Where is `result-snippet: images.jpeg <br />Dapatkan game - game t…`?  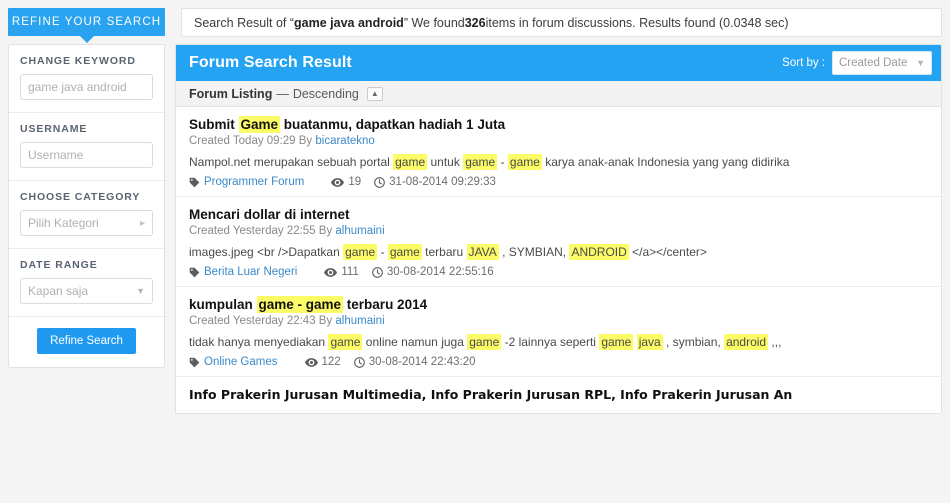
result-snippet: images.jpeg <br />Dapatkan game - game t… is located at coordinates (558, 252).